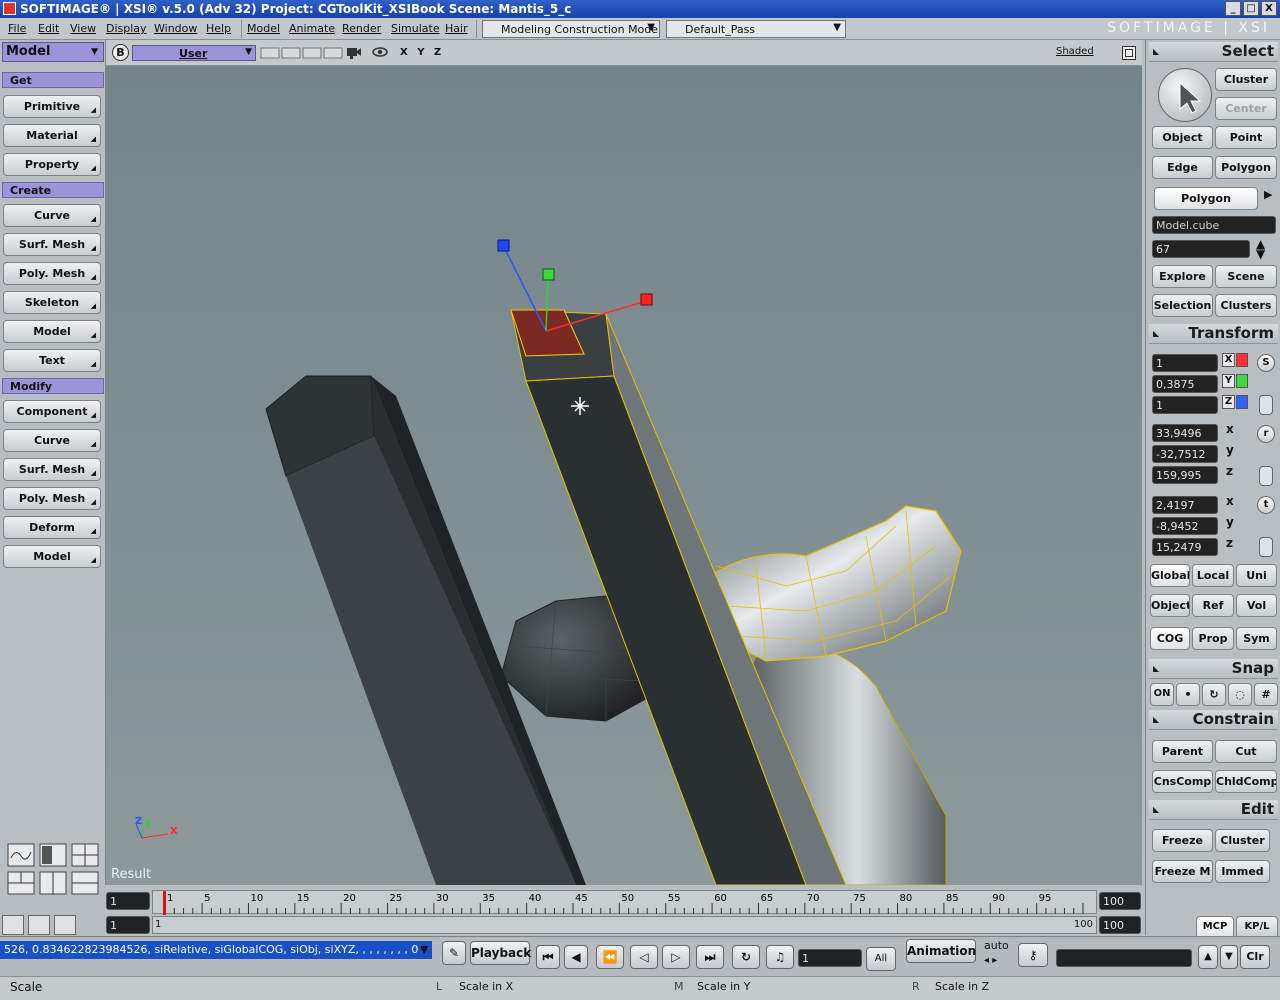  Describe the element at coordinates (1213, 605) in the screenshot. I see `ref-space-button: Ref` at that location.